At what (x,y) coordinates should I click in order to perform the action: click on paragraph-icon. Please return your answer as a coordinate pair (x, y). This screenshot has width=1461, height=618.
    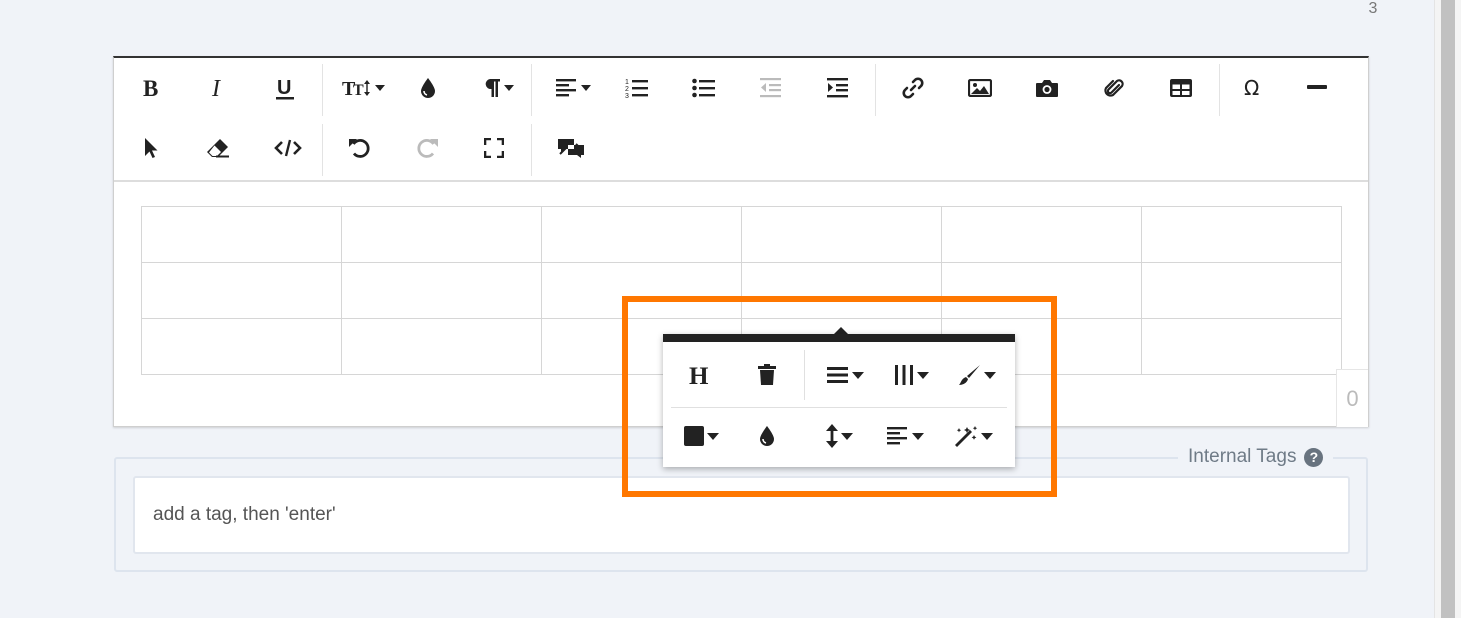
    Looking at the image, I should click on (492, 88).